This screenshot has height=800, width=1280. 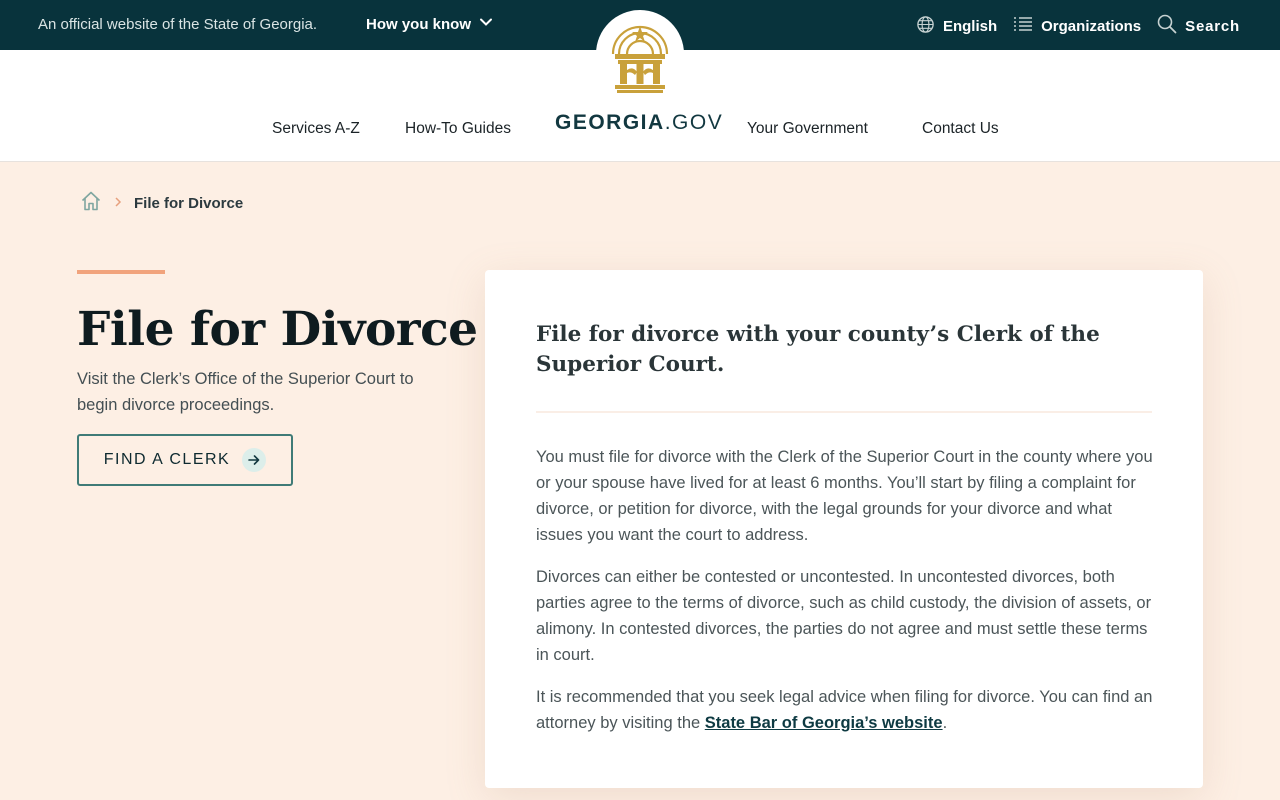 What do you see at coordinates (189, 203) in the screenshot?
I see `breadcrumb-current: File for Divorce` at bounding box center [189, 203].